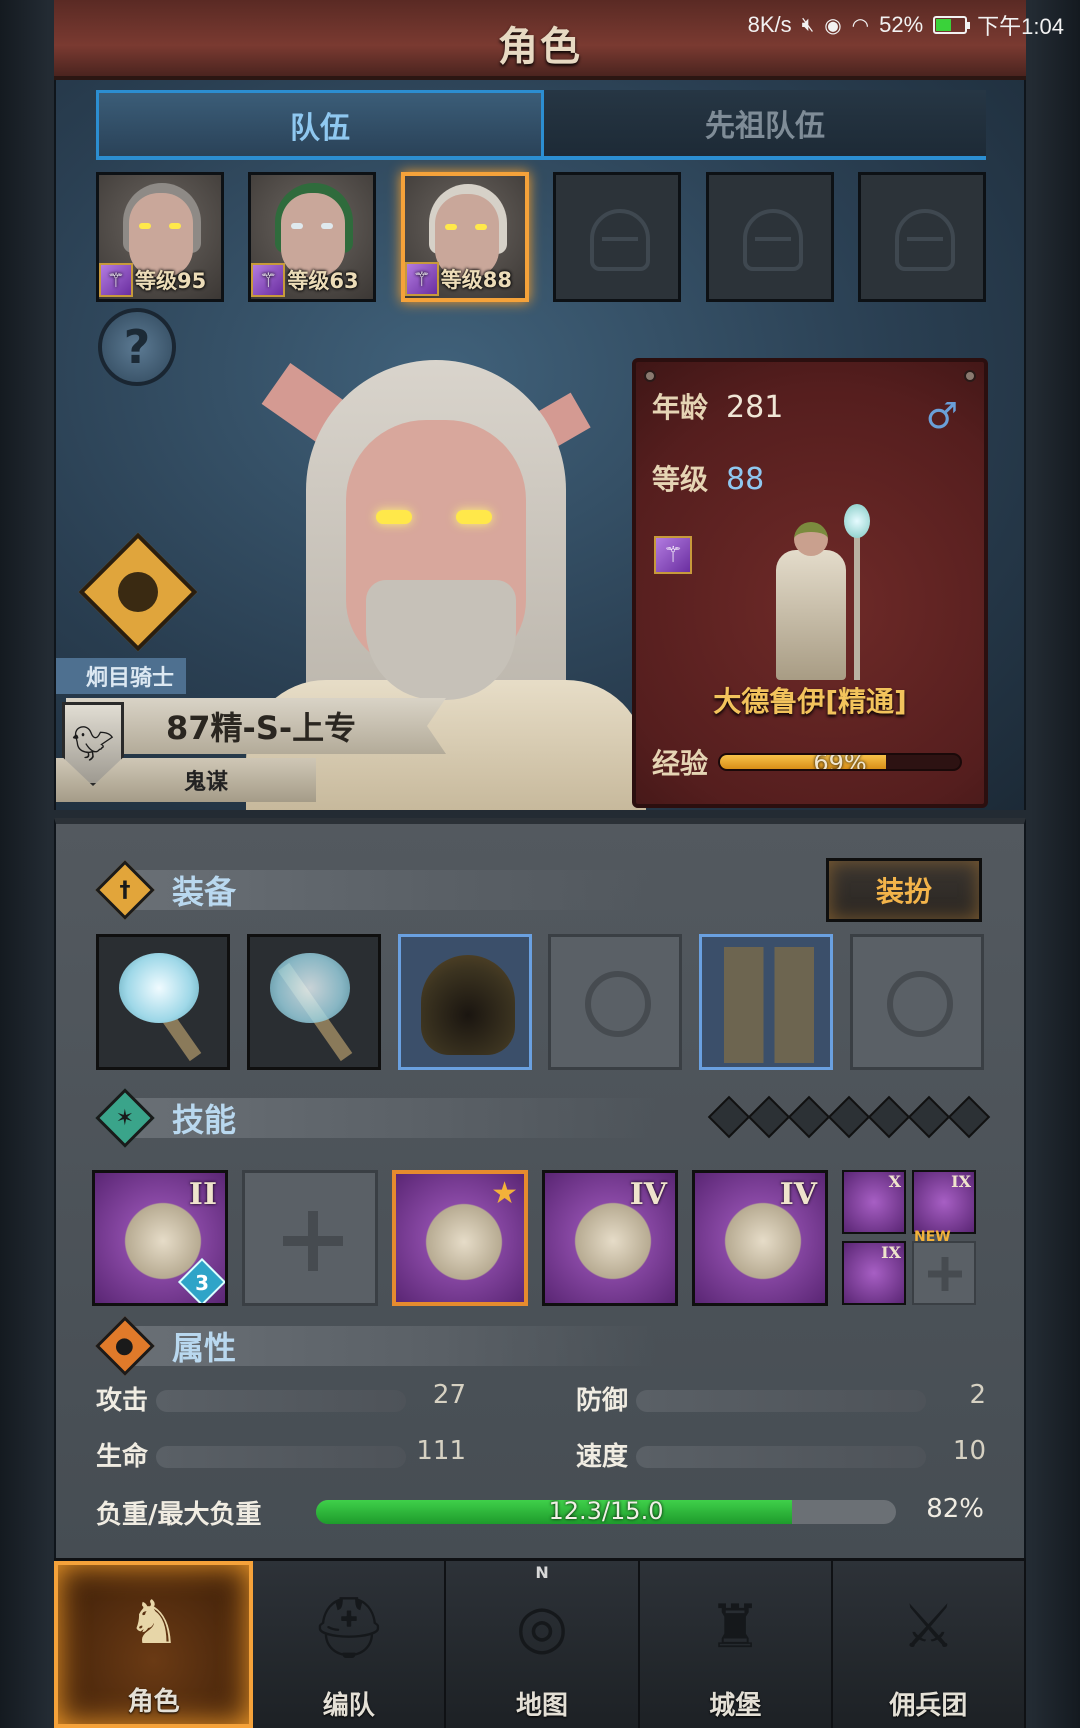 The image size is (1080, 1728). I want to click on help-button: ?, so click(137, 347).